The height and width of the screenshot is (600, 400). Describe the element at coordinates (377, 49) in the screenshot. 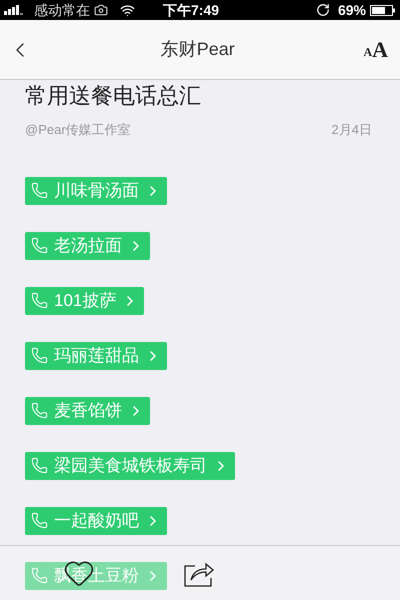

I see `font-size-button: AA` at that location.